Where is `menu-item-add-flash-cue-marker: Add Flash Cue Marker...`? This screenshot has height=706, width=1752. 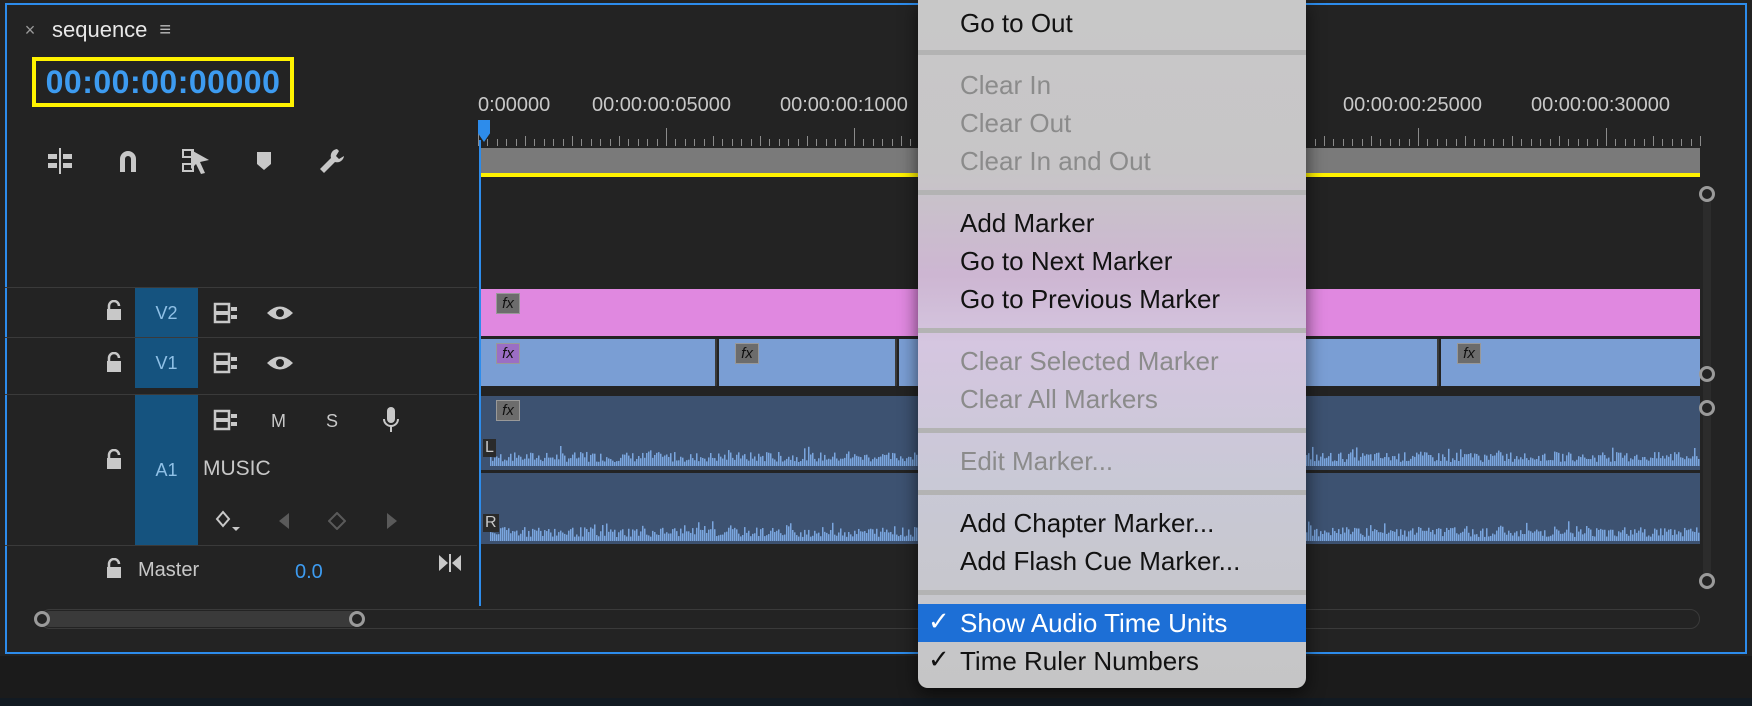
menu-item-add-flash-cue-marker: Add Flash Cue Marker... is located at coordinates (1100, 561).